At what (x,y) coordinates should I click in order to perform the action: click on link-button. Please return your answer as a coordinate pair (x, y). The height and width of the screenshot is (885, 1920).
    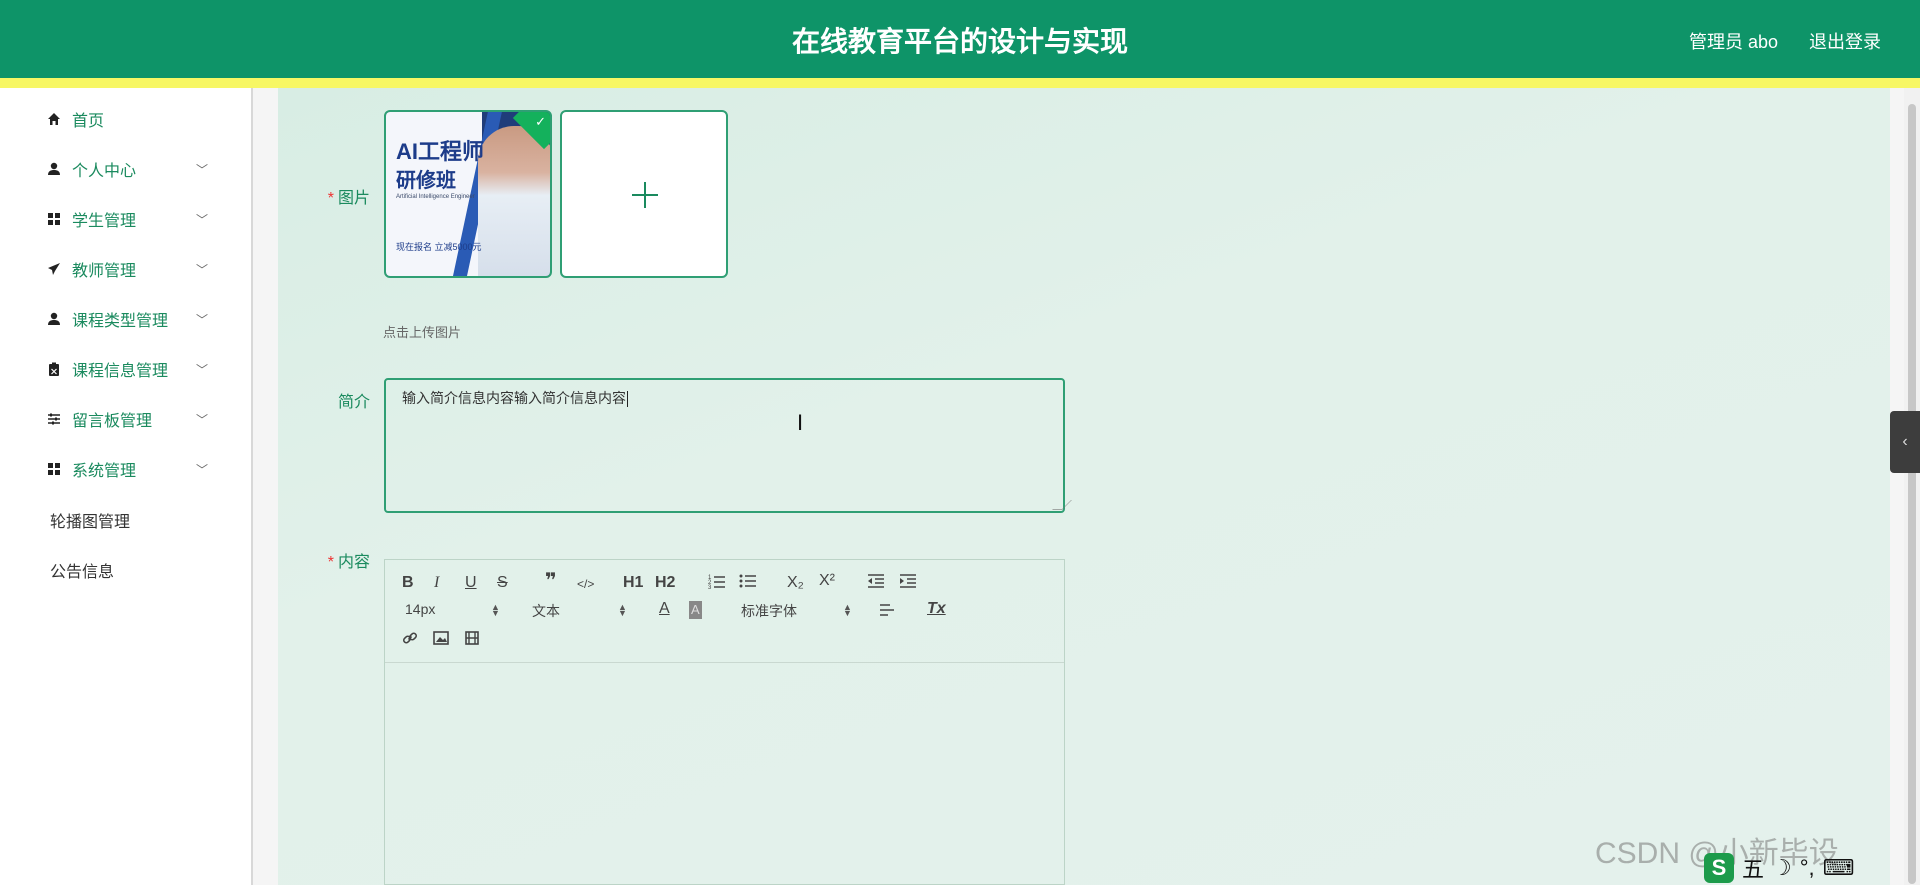
    Looking at the image, I should click on (410, 640).